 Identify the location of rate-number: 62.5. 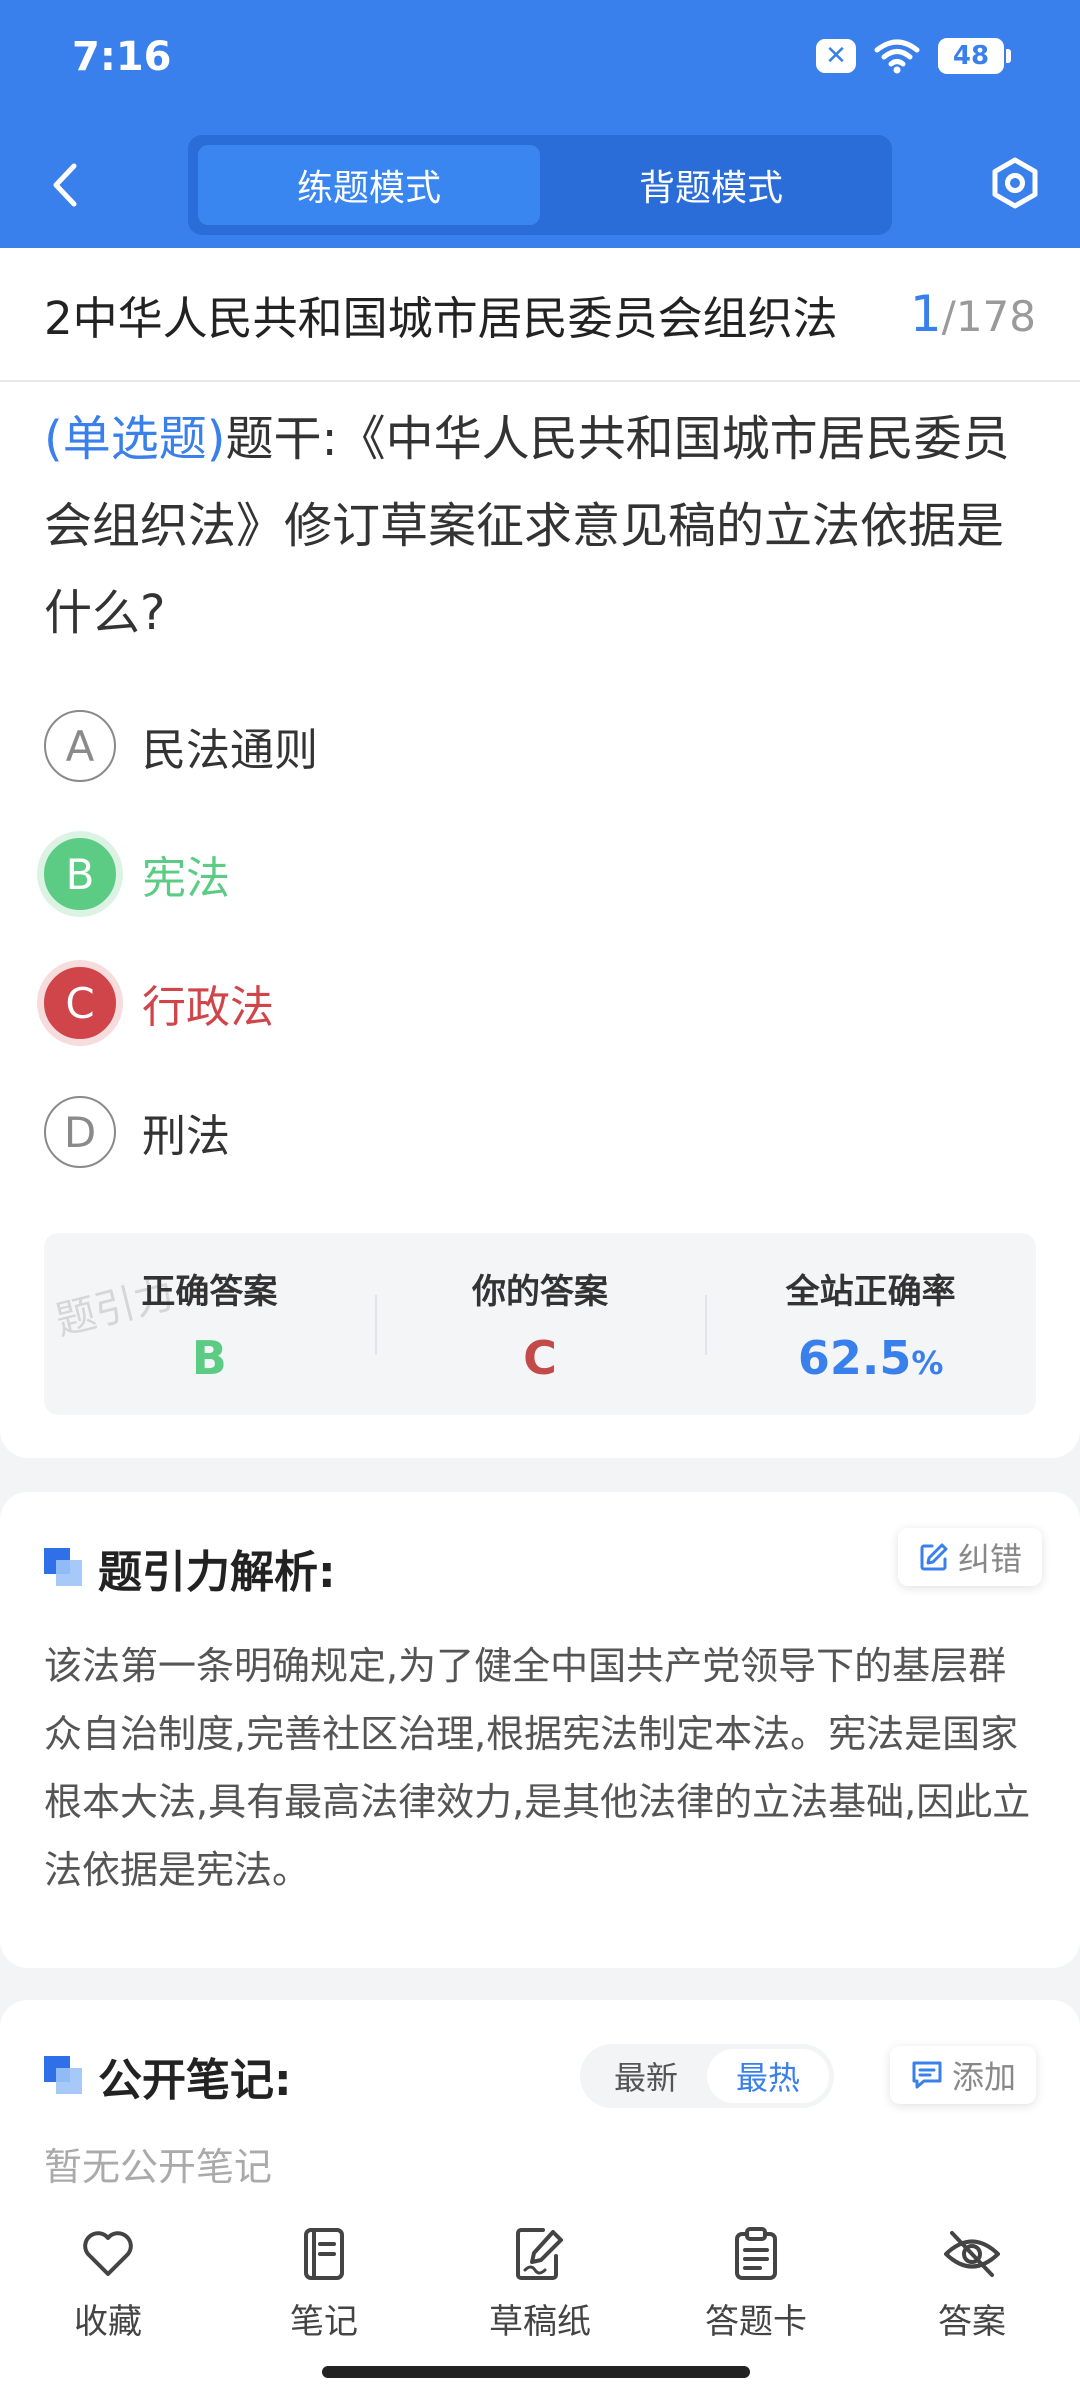
(854, 1357).